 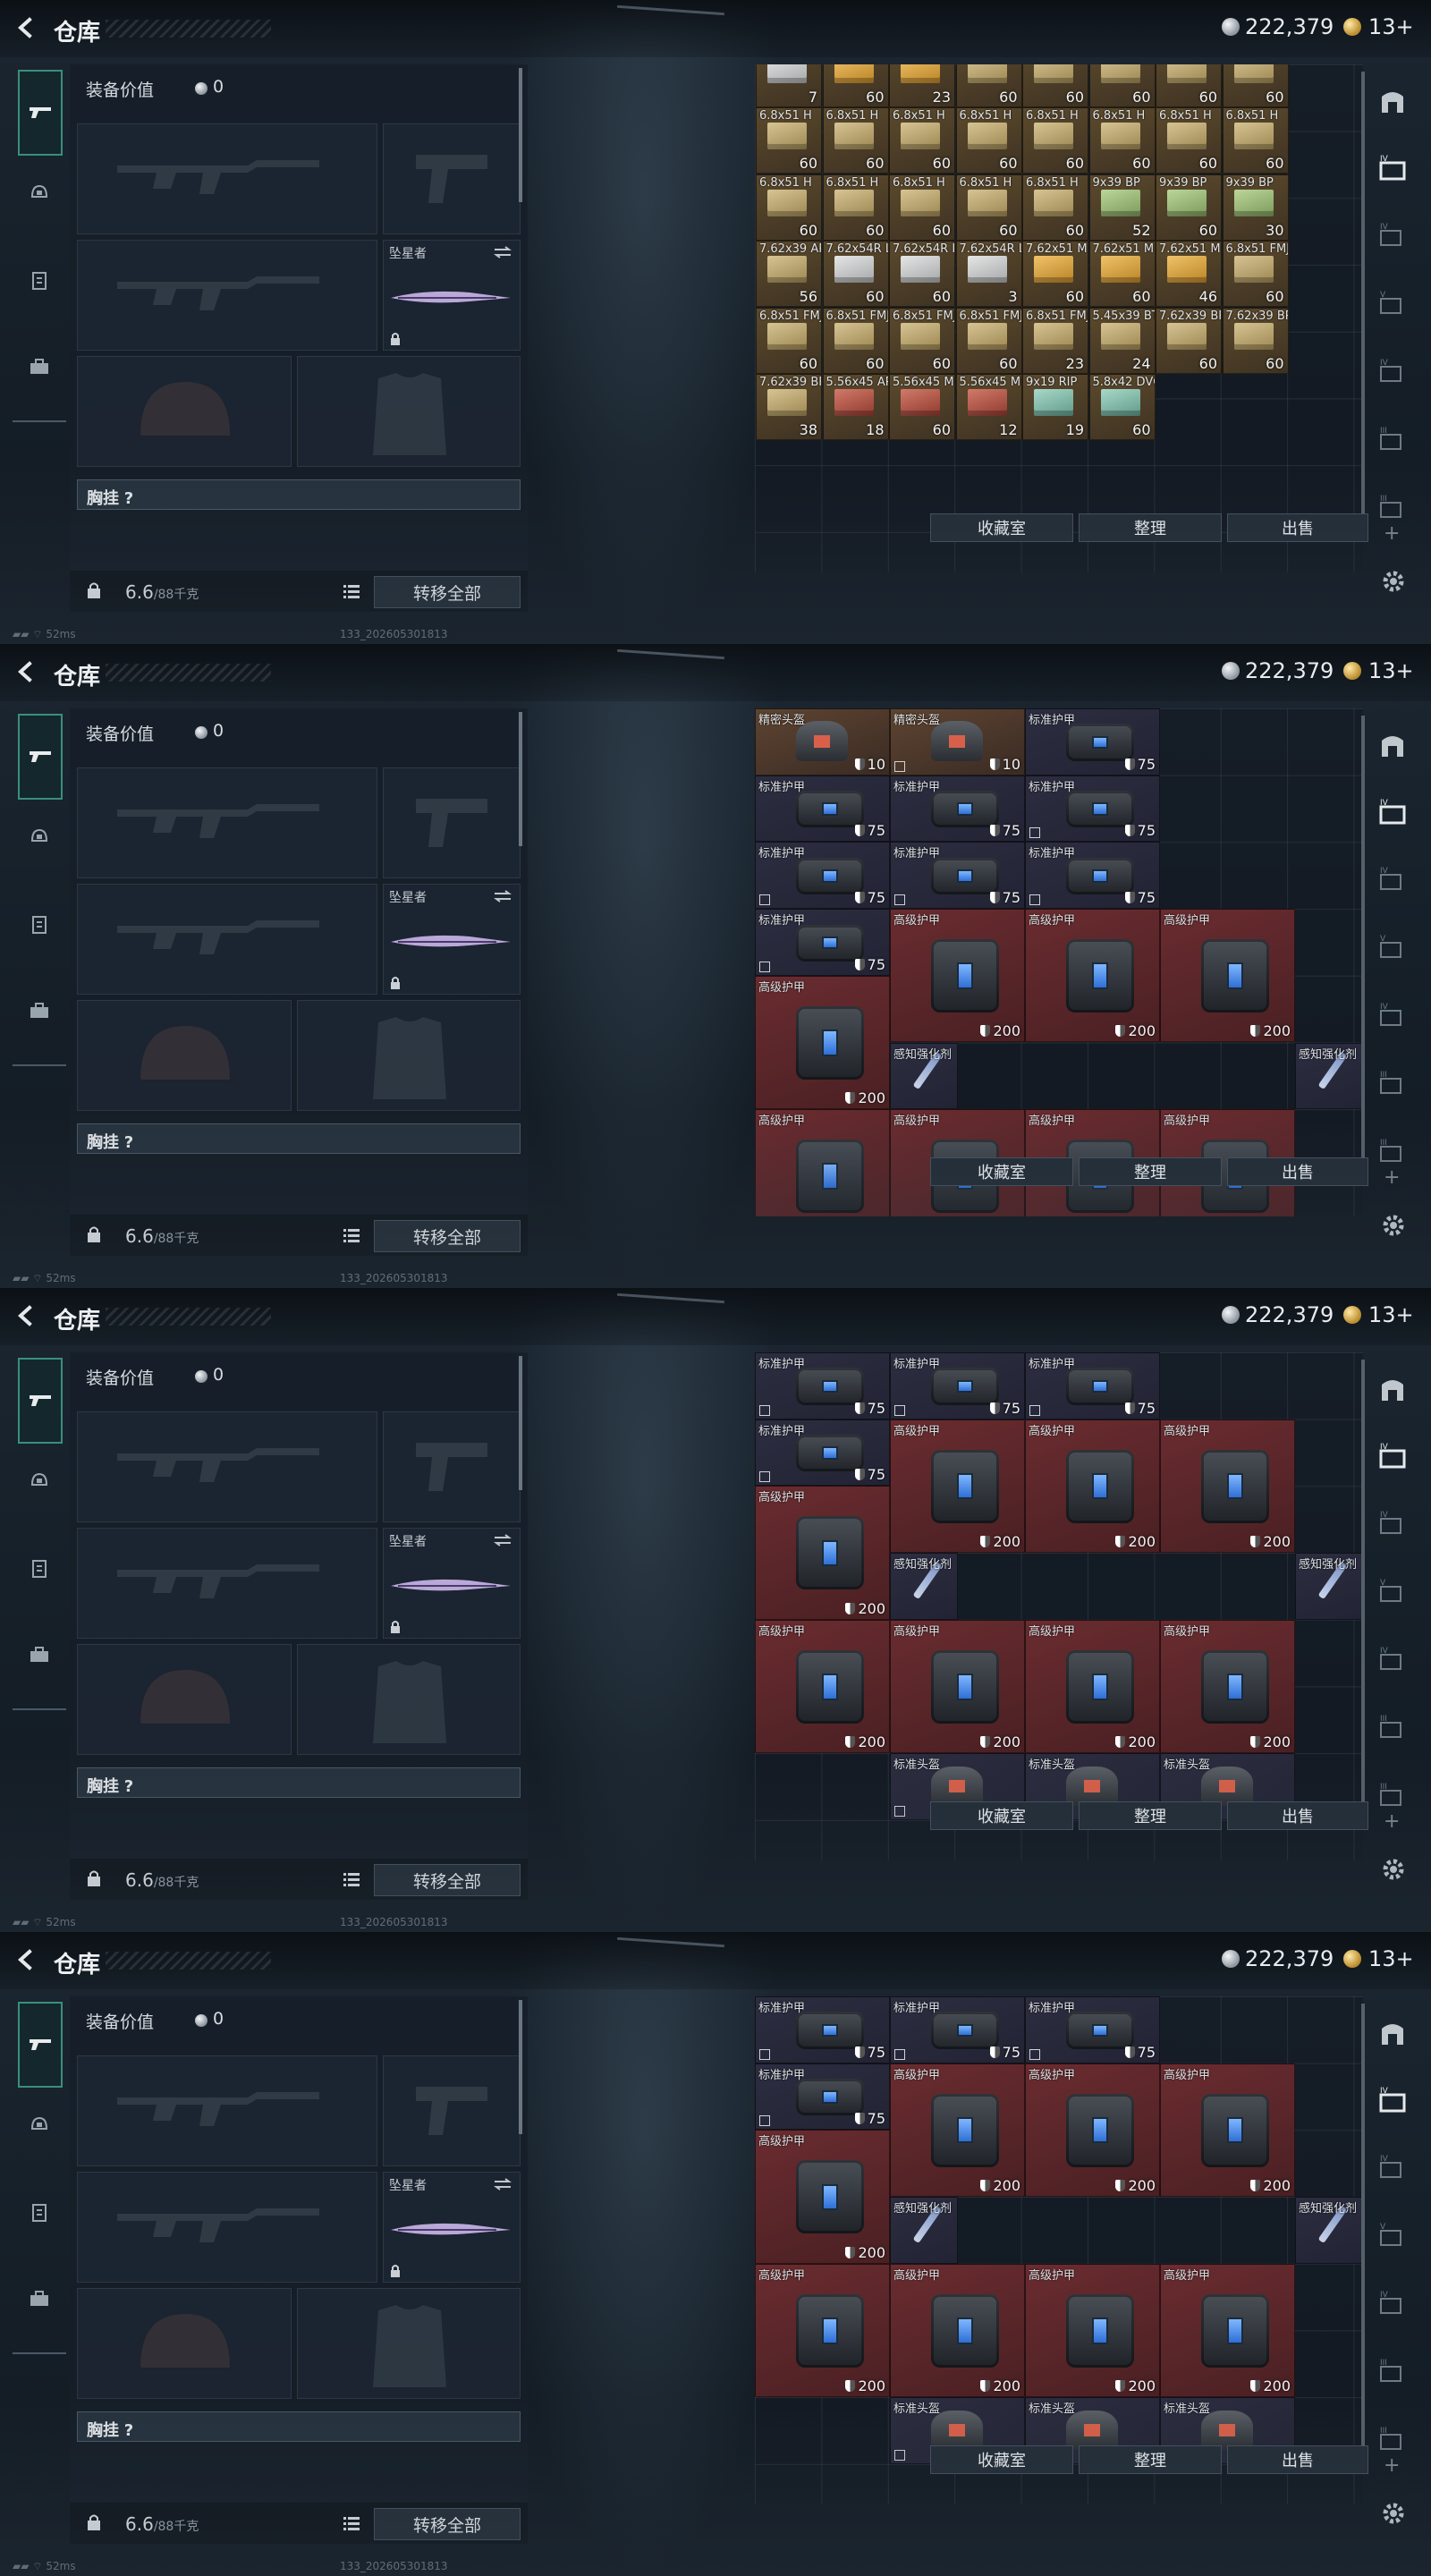 What do you see at coordinates (789, 274) in the screenshot?
I see `ammo-item: 7.62x39 AP 56` at bounding box center [789, 274].